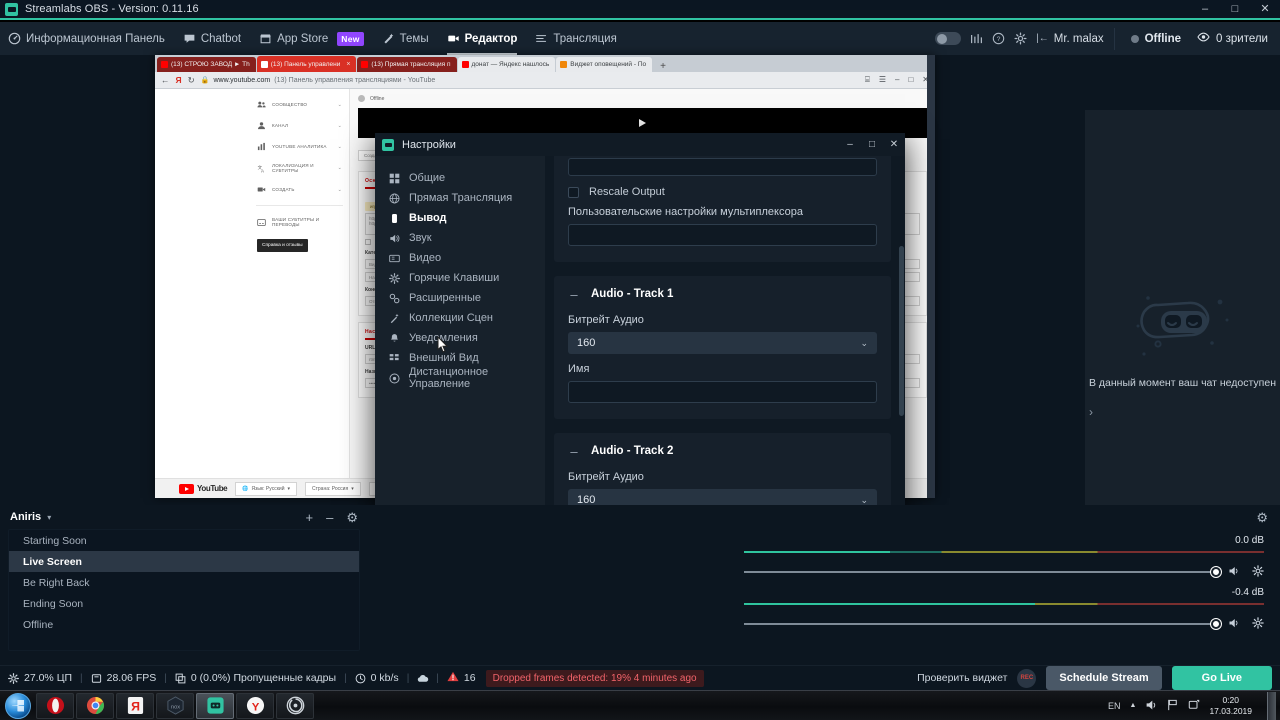 This screenshot has width=1280, height=720. What do you see at coordinates (663, 66) in the screenshot?
I see `new-tab-button: +` at bounding box center [663, 66].